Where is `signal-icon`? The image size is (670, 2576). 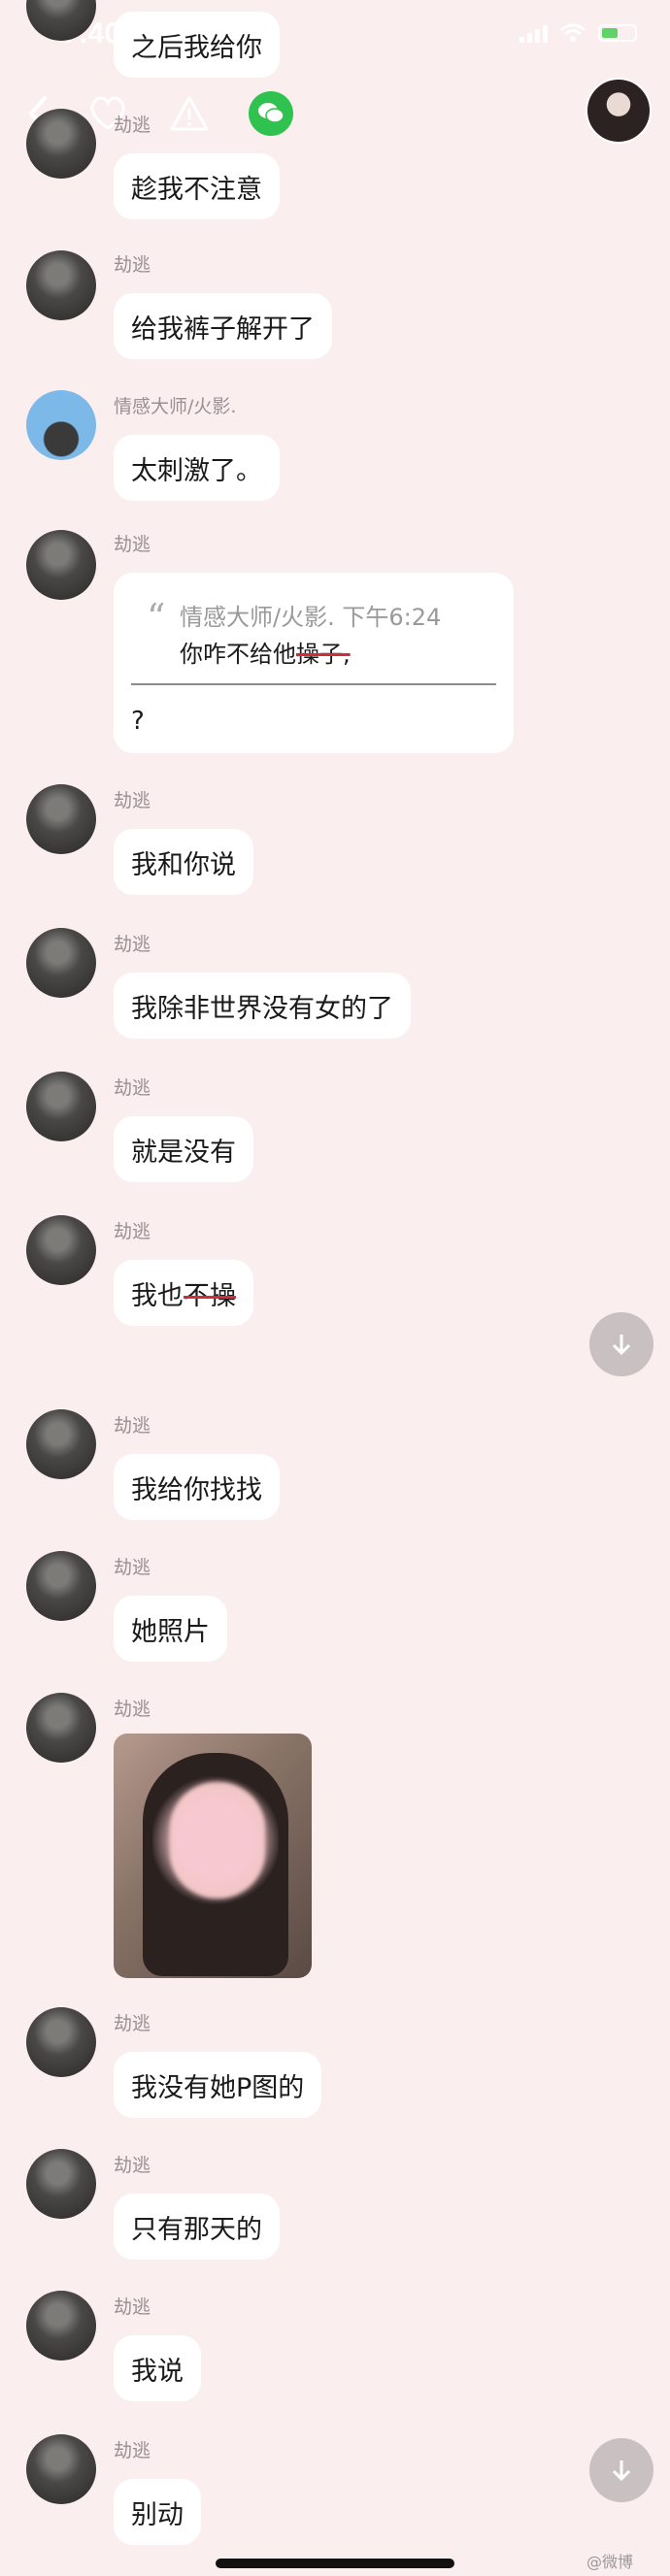
signal-icon is located at coordinates (533, 33).